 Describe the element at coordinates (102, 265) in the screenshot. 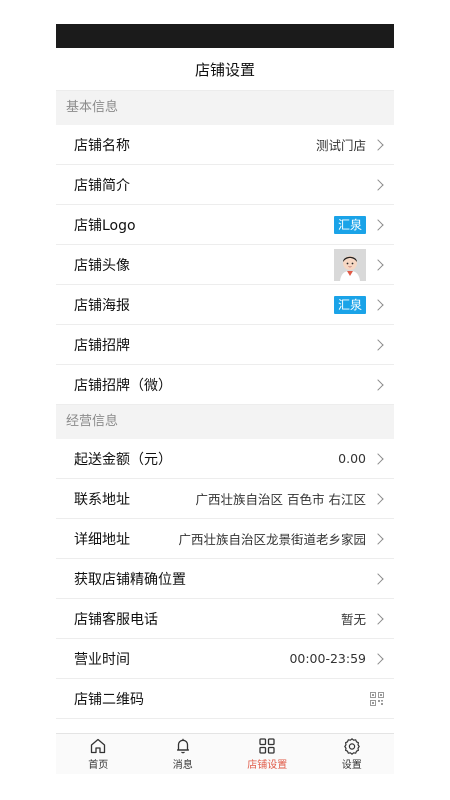

I see `row-label: 店铺头像` at that location.